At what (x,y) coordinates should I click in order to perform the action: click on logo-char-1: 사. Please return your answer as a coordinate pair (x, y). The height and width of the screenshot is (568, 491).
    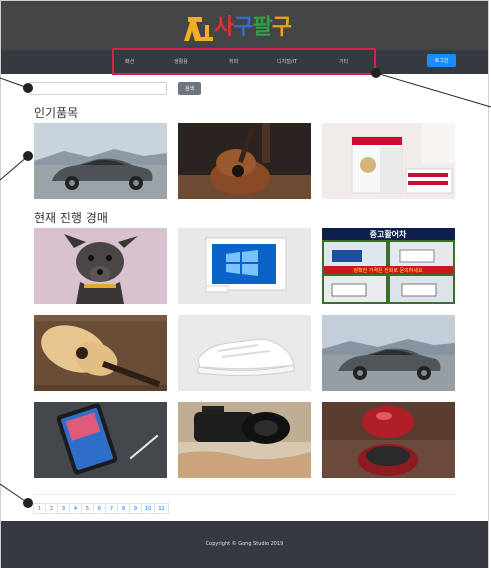
    Looking at the image, I should click on (224, 27).